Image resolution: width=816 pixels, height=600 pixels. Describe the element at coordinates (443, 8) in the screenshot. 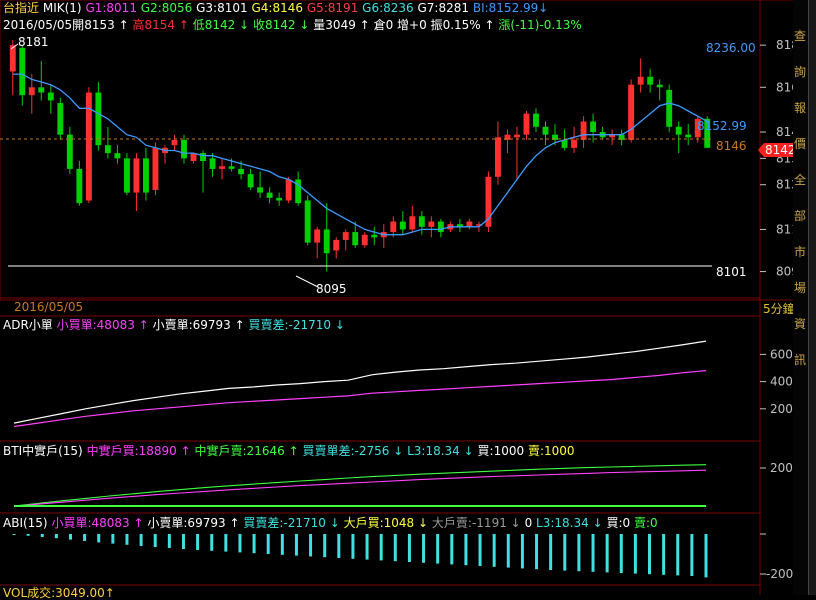

I see `g7-label: G7:8281` at that location.